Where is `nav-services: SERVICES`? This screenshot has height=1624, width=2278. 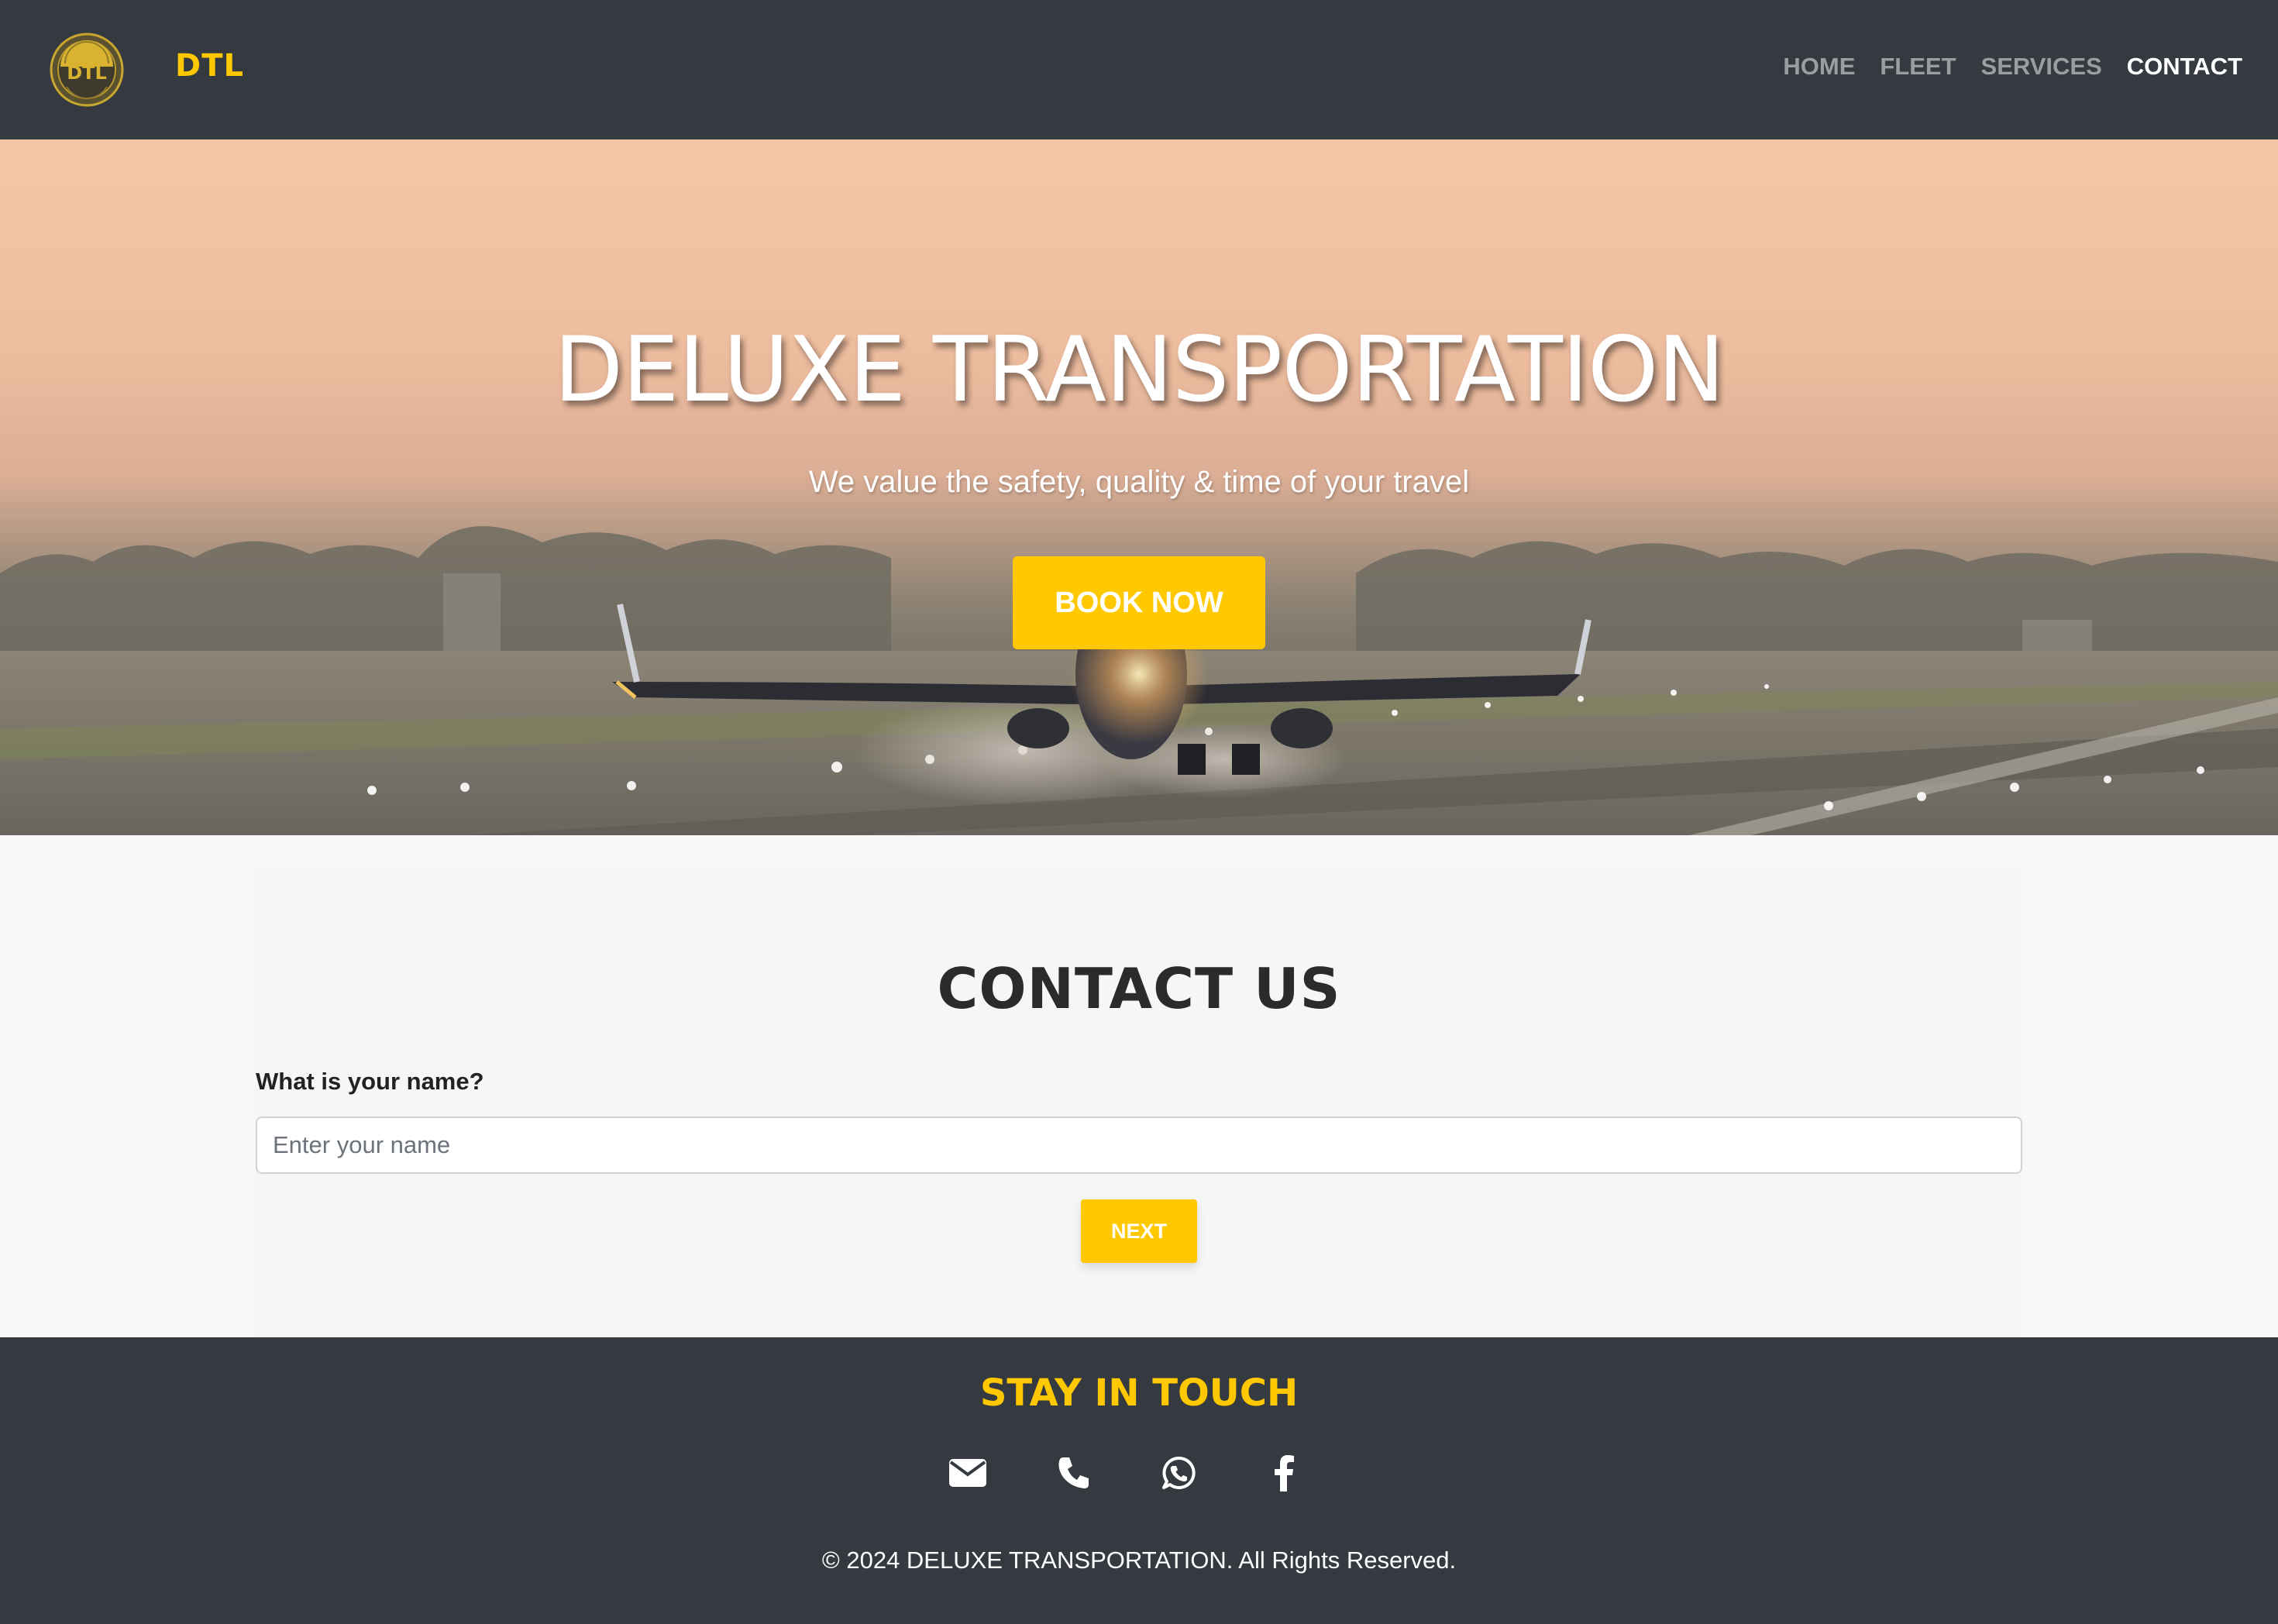 nav-services: SERVICES is located at coordinates (2042, 67).